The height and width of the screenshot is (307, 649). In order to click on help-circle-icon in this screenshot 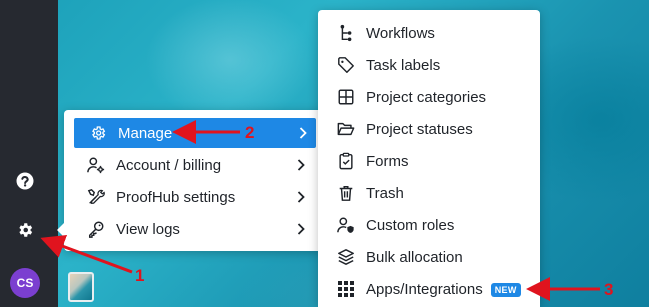, I will do `click(25, 183)`.